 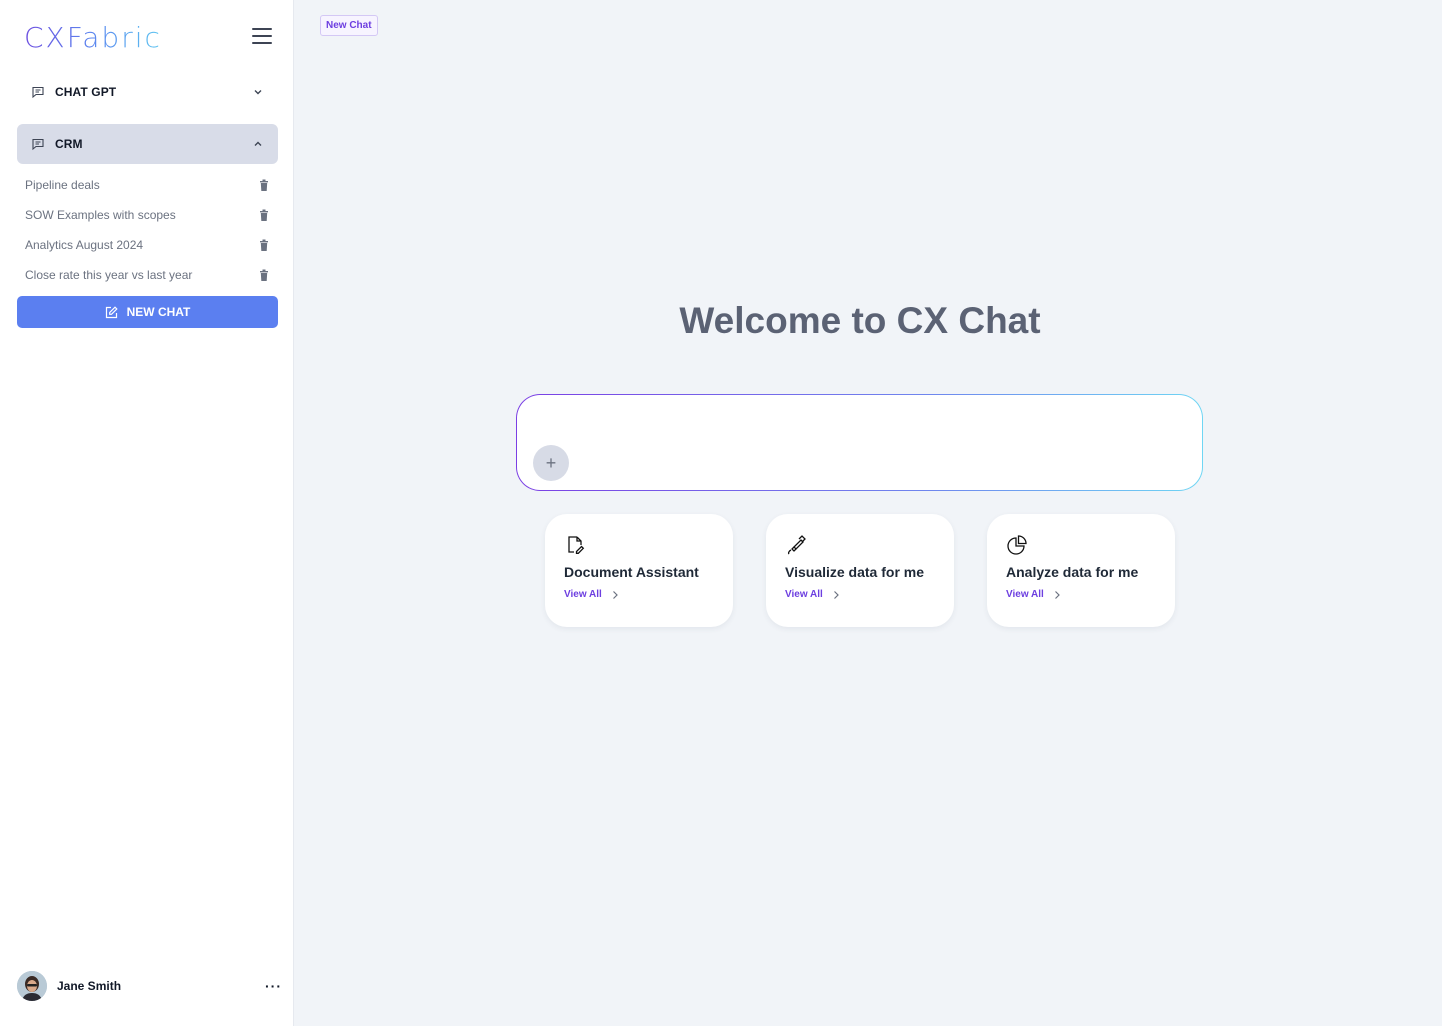 What do you see at coordinates (258, 92) in the screenshot?
I see `chevron-down-icon` at bounding box center [258, 92].